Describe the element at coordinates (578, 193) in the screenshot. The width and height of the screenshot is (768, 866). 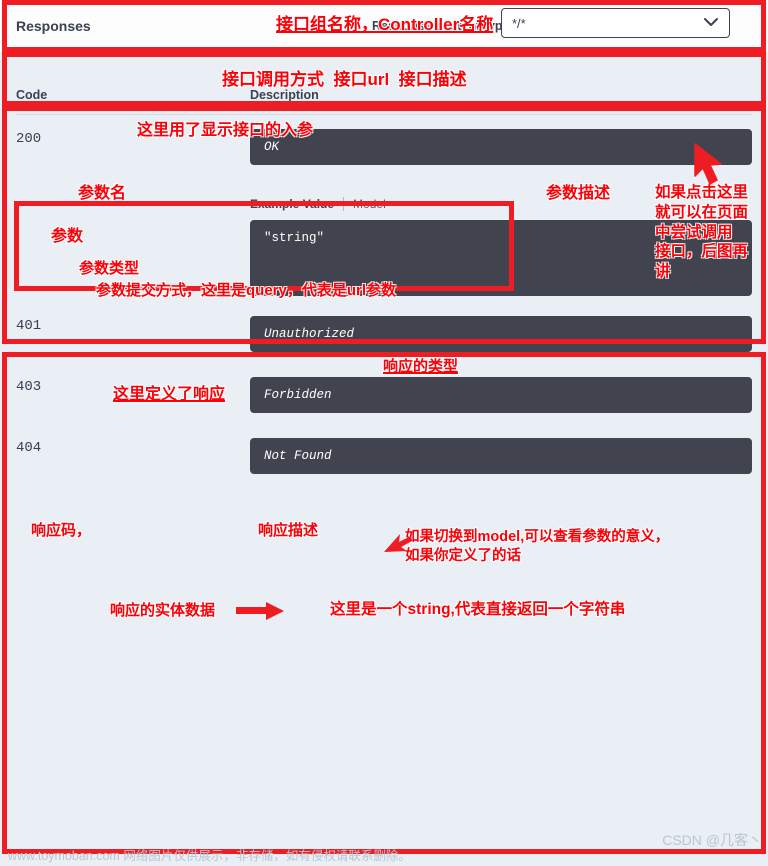
I see `annotation-param-desc-col: 参数描述` at that location.